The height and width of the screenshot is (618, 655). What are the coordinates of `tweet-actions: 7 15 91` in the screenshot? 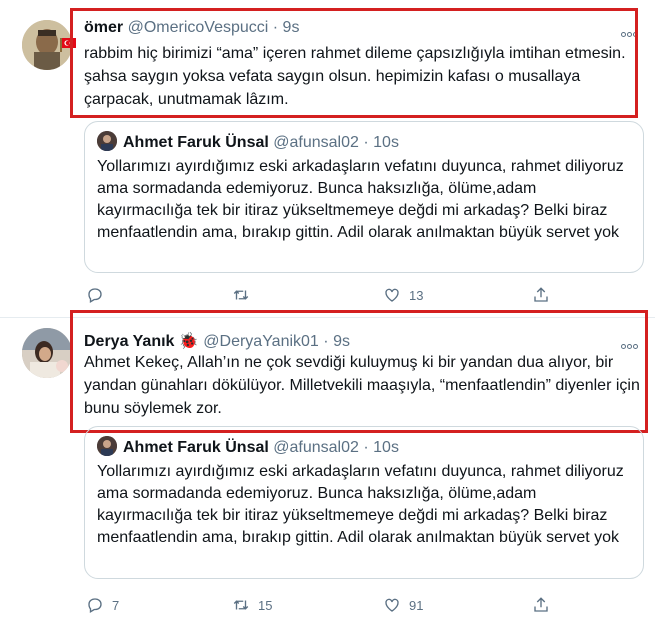 It's located at (324, 605).